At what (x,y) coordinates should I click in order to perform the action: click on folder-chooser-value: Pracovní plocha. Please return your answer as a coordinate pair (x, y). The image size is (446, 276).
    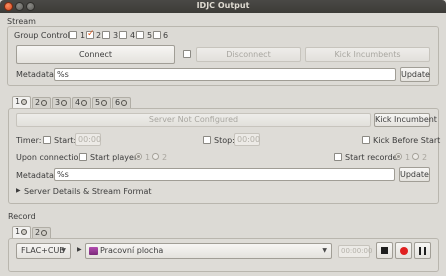
    Looking at the image, I should click on (132, 250).